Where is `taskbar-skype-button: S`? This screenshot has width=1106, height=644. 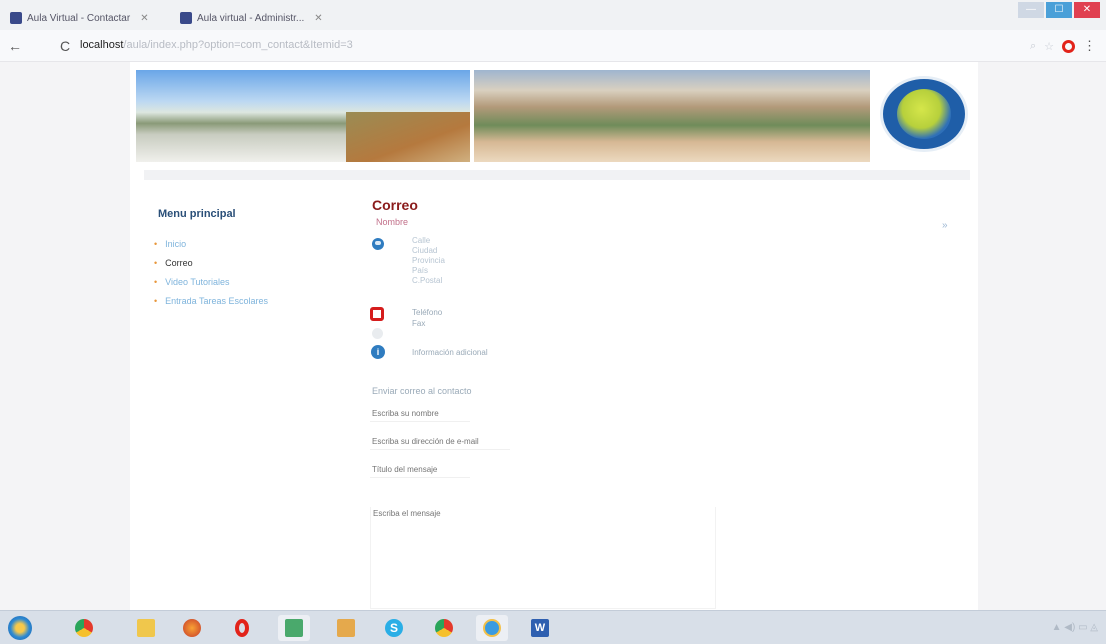
taskbar-skype-button: S is located at coordinates (394, 628).